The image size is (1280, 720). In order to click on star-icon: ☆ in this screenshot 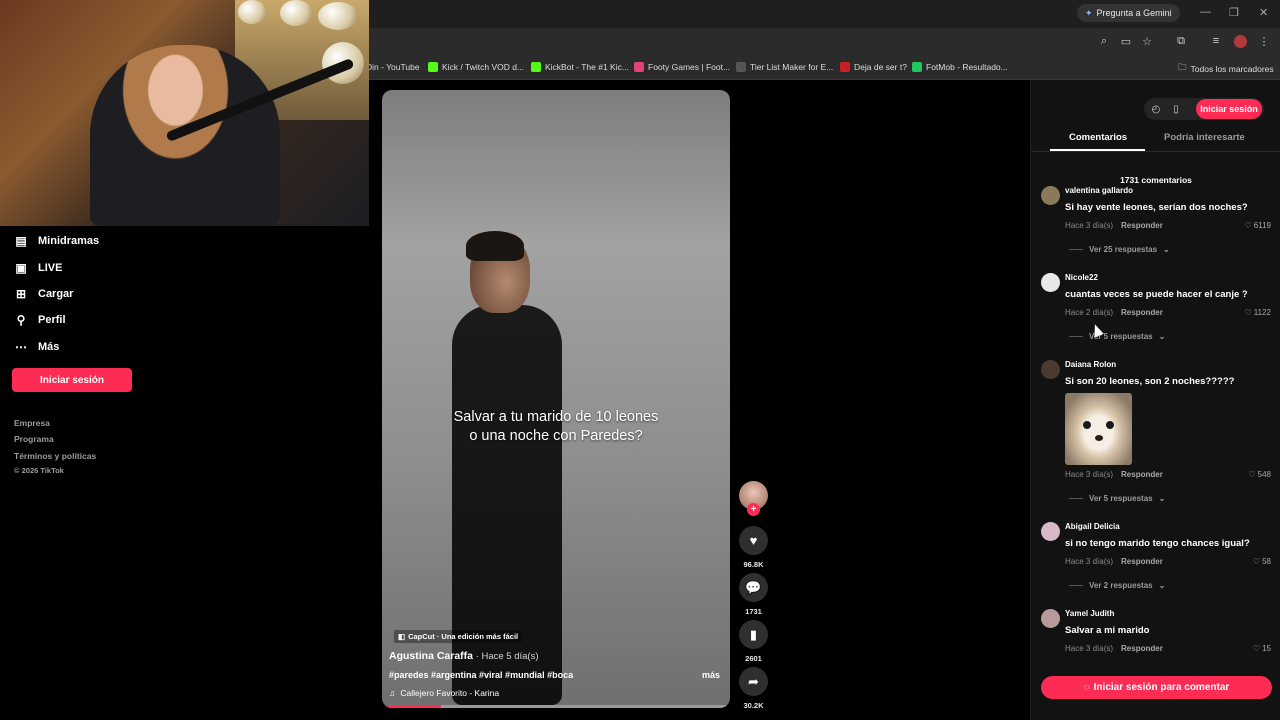, I will do `click(1147, 41)`.